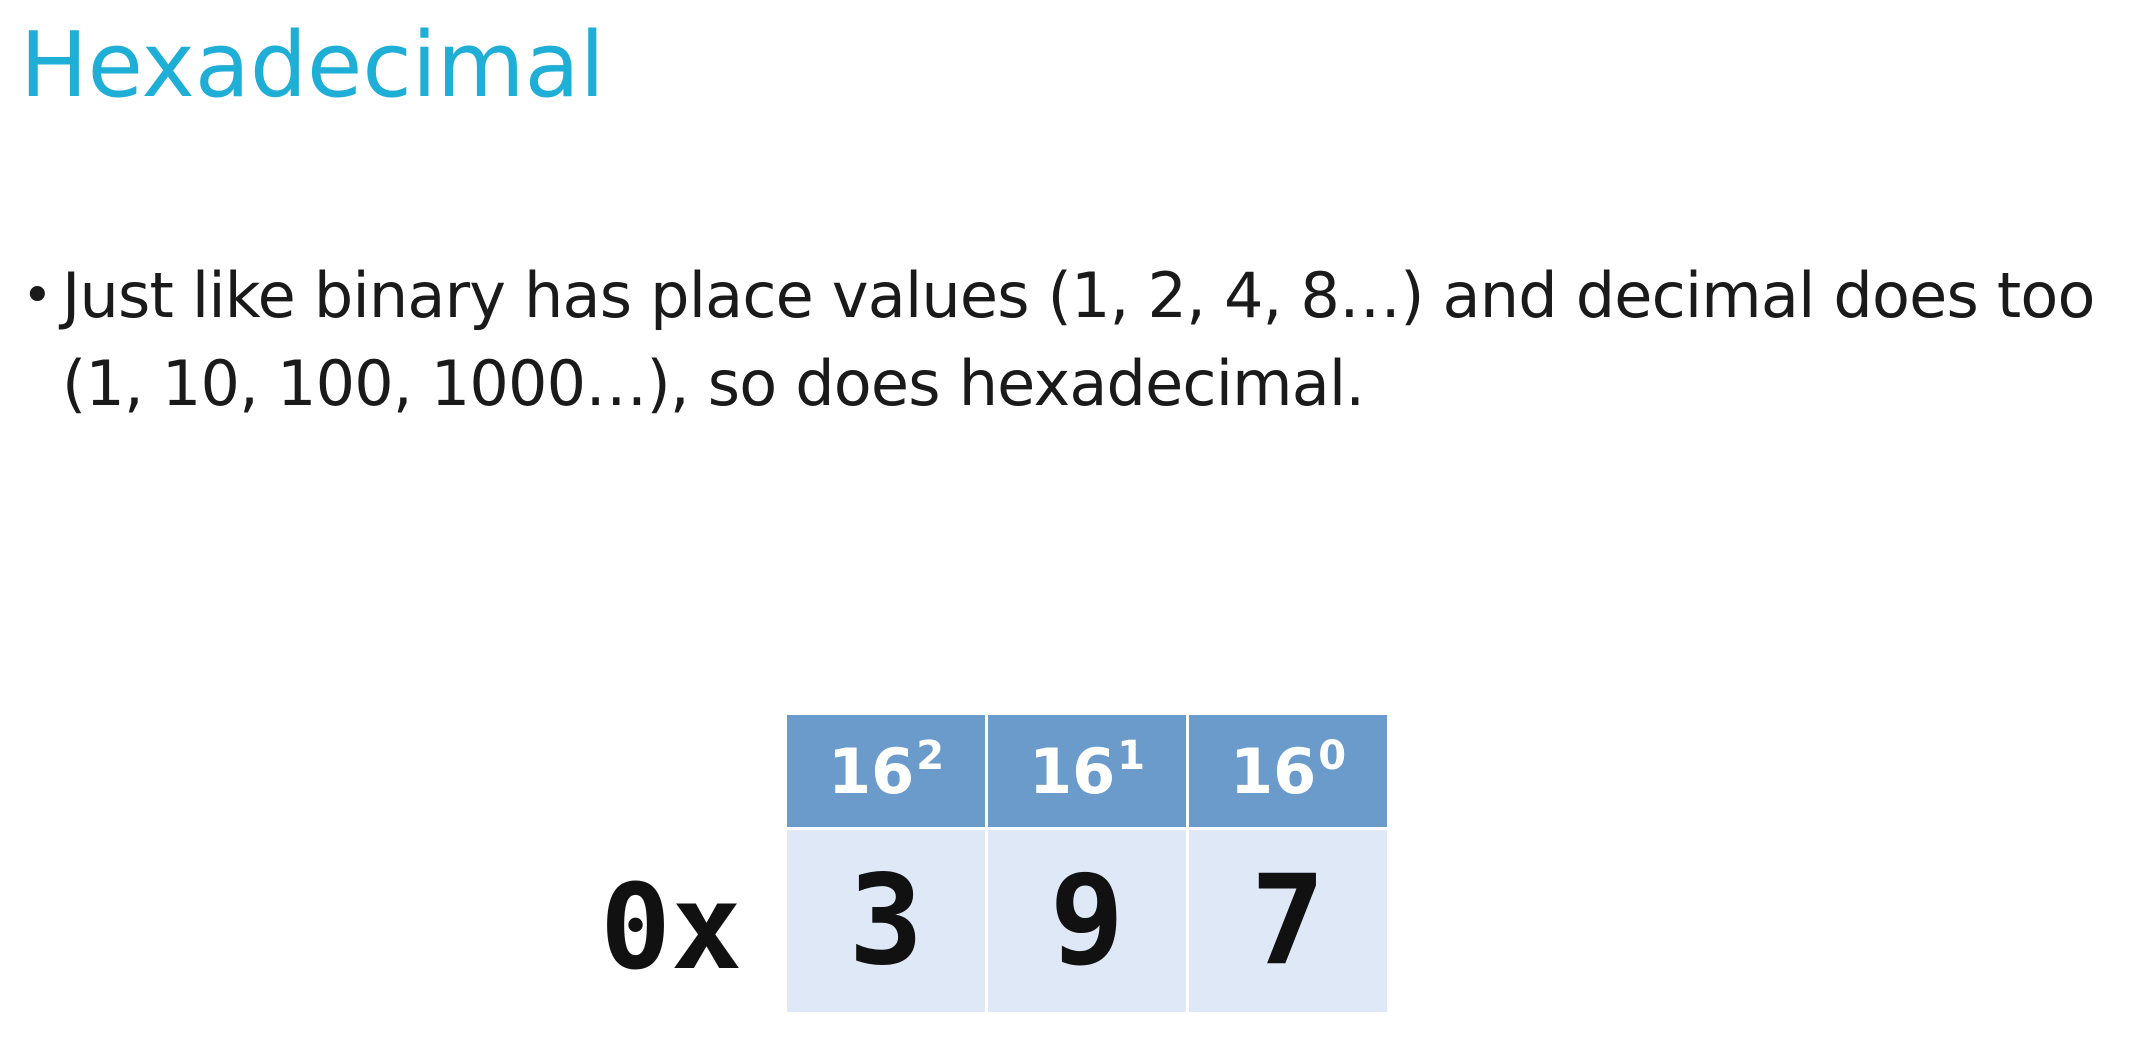  I want to click on place-value-header-2: 162, so click(886, 771).